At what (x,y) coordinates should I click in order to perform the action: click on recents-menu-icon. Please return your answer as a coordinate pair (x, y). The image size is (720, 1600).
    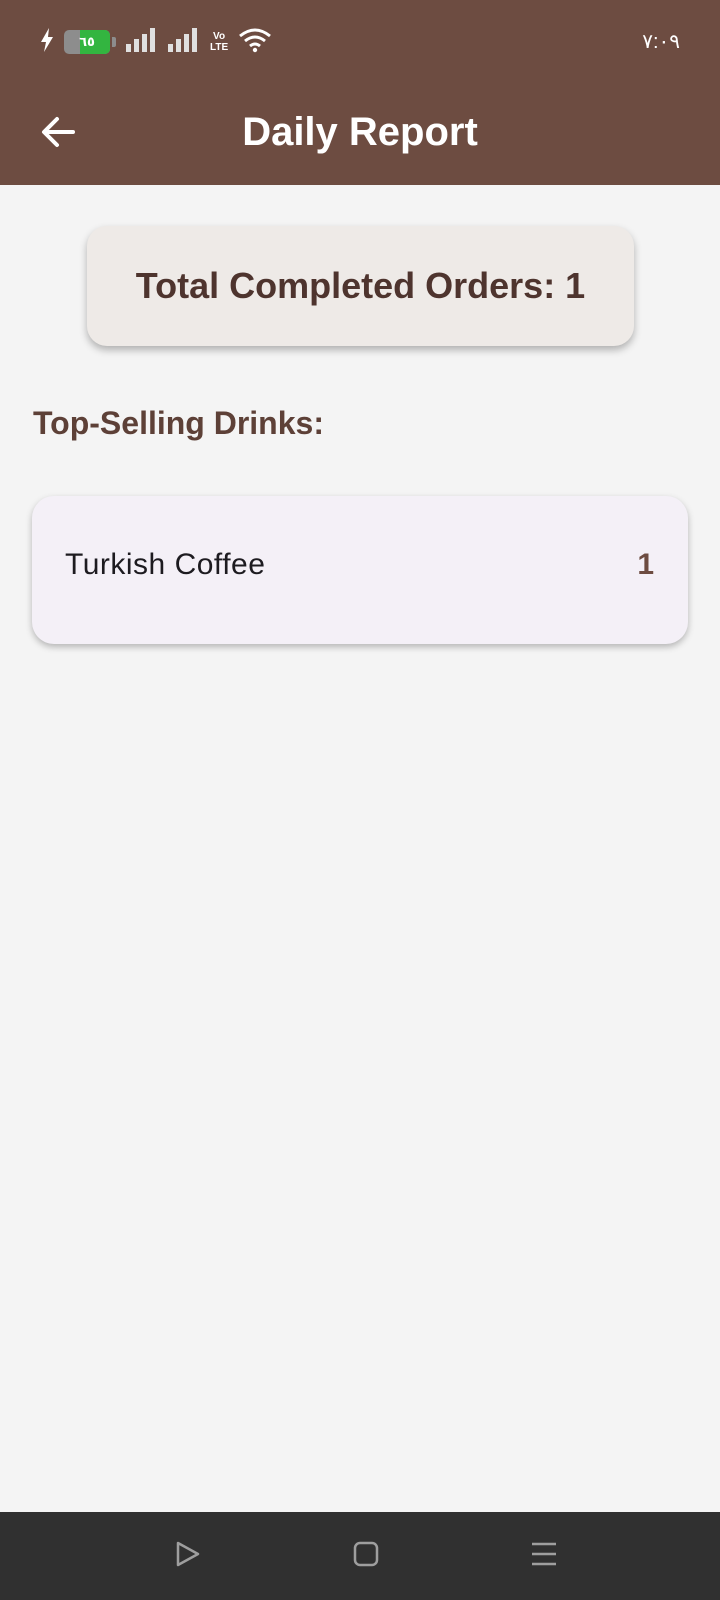
    Looking at the image, I should click on (544, 1556).